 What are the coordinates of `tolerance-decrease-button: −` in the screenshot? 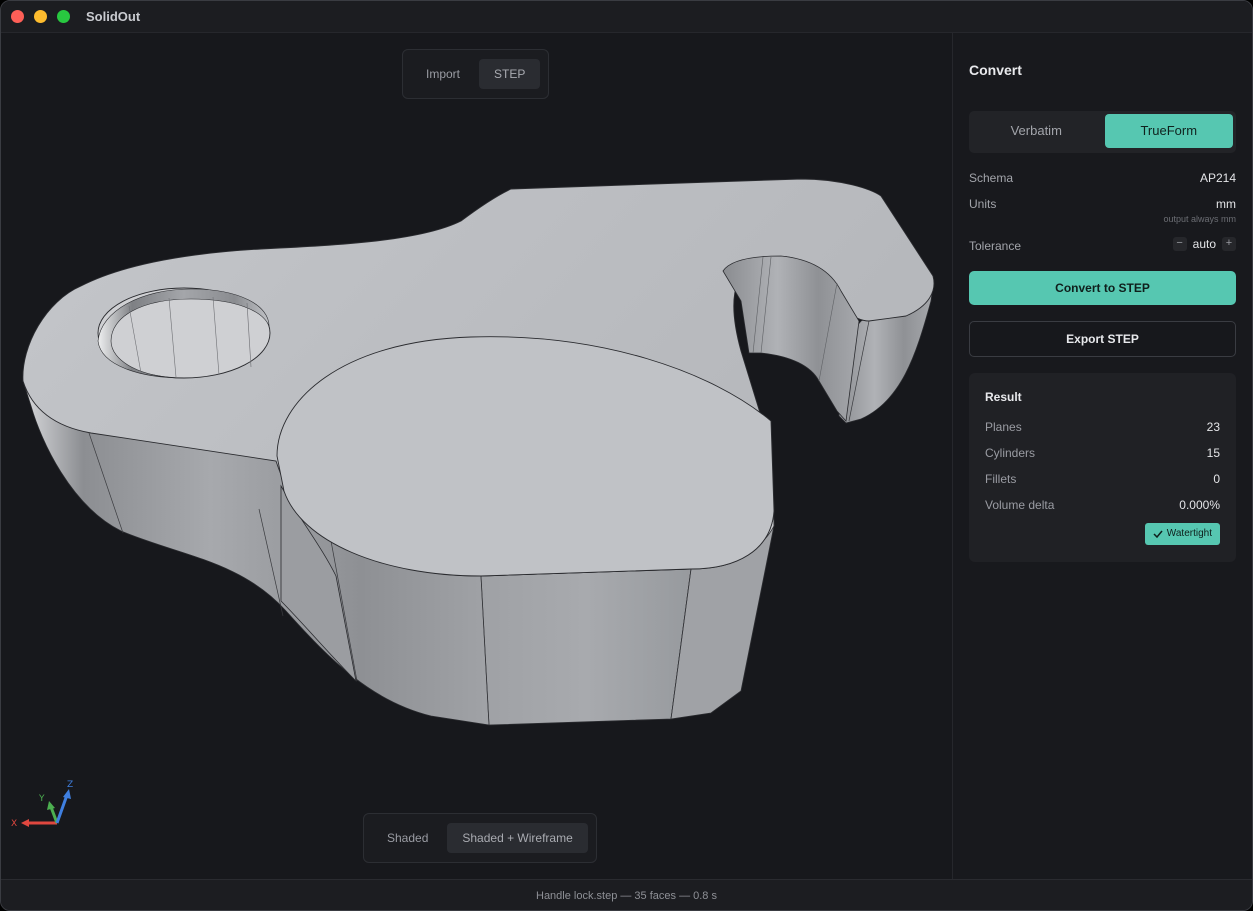 It's located at (1179, 244).